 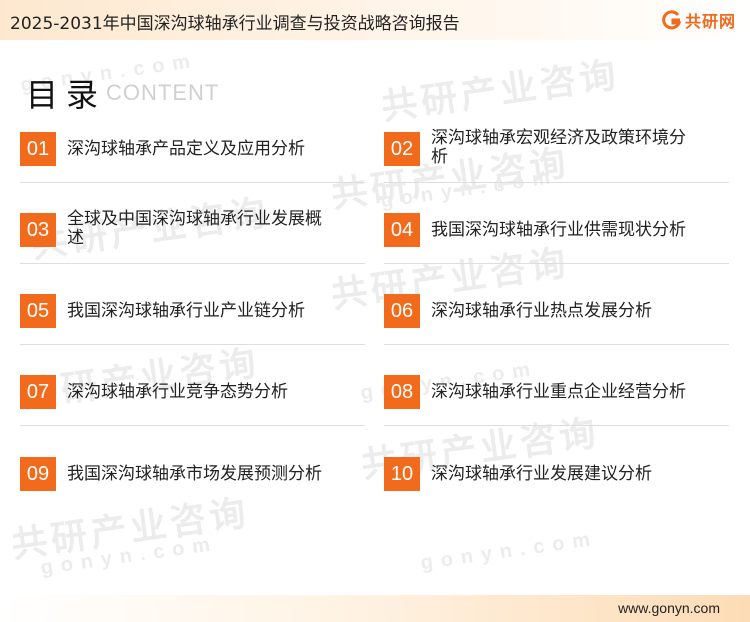 I want to click on toc-item-number: 08, so click(x=402, y=392).